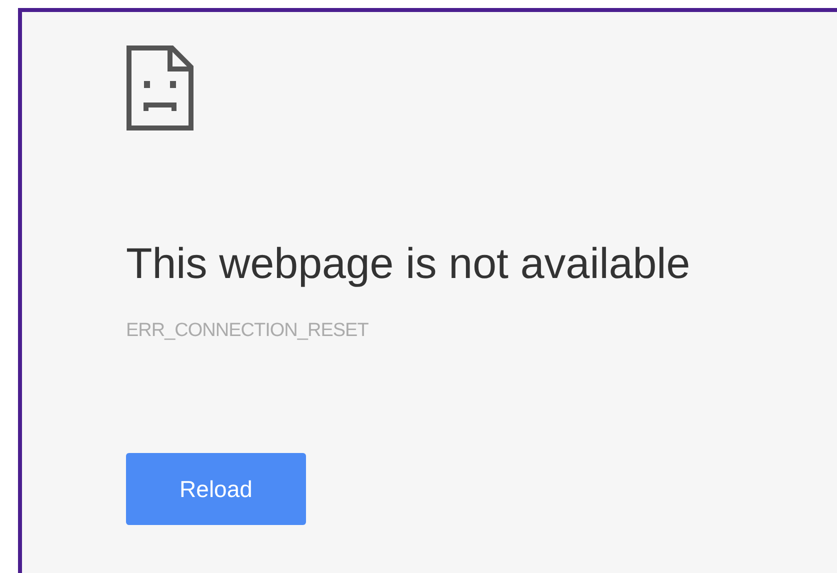 Image resolution: width=837 pixels, height=573 pixels. I want to click on sad-page-icon, so click(160, 88).